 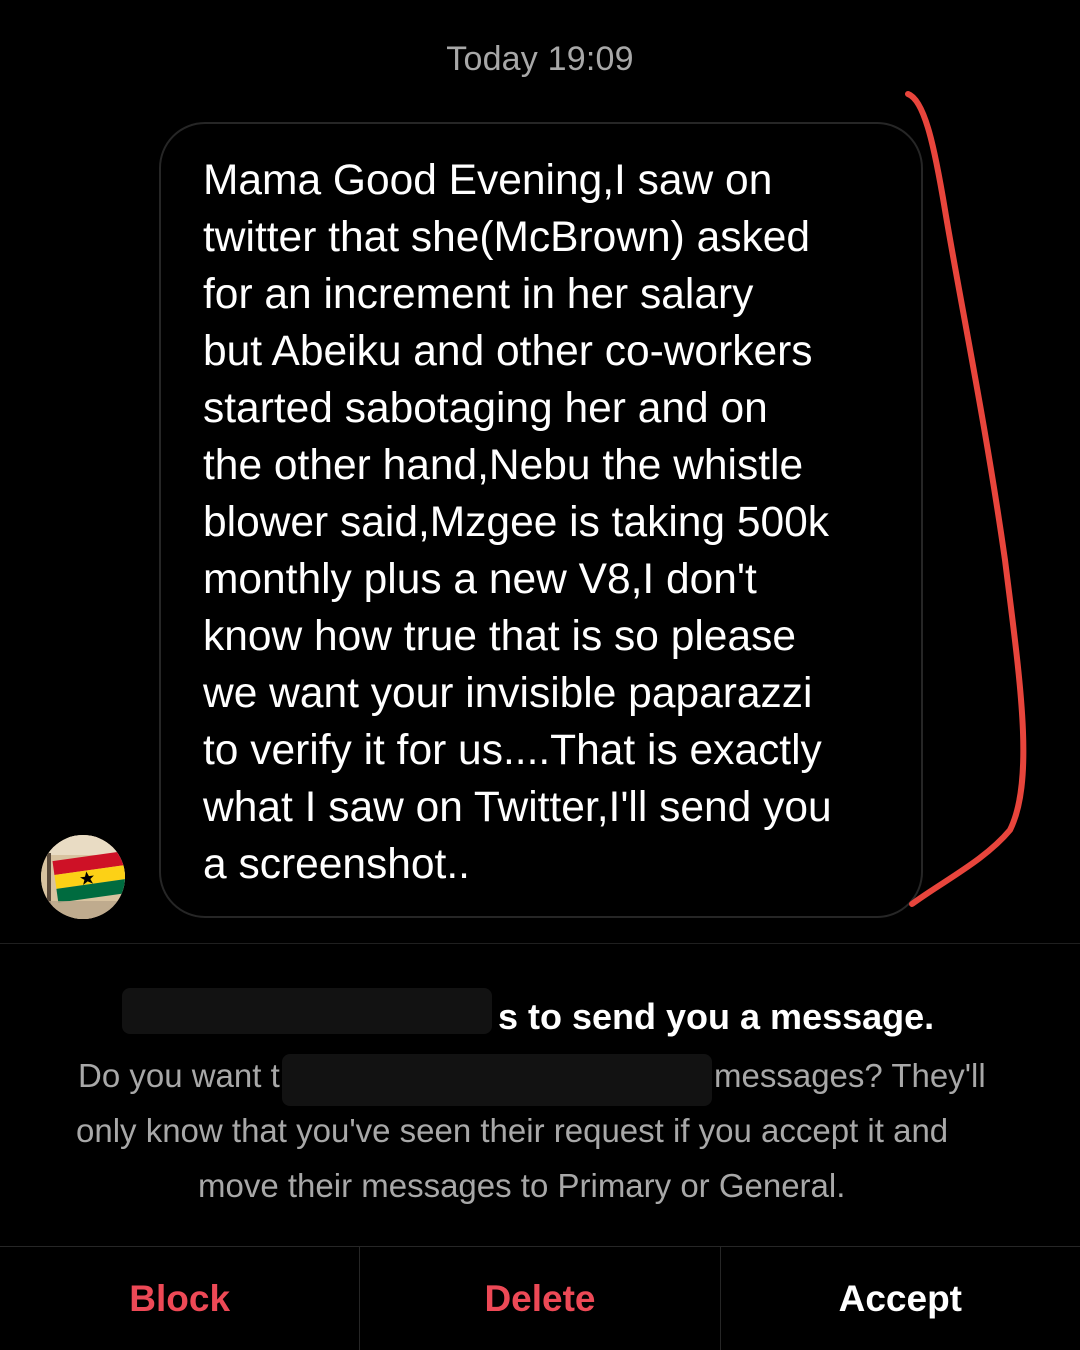 I want to click on accept-button: Accept, so click(x=899, y=1298).